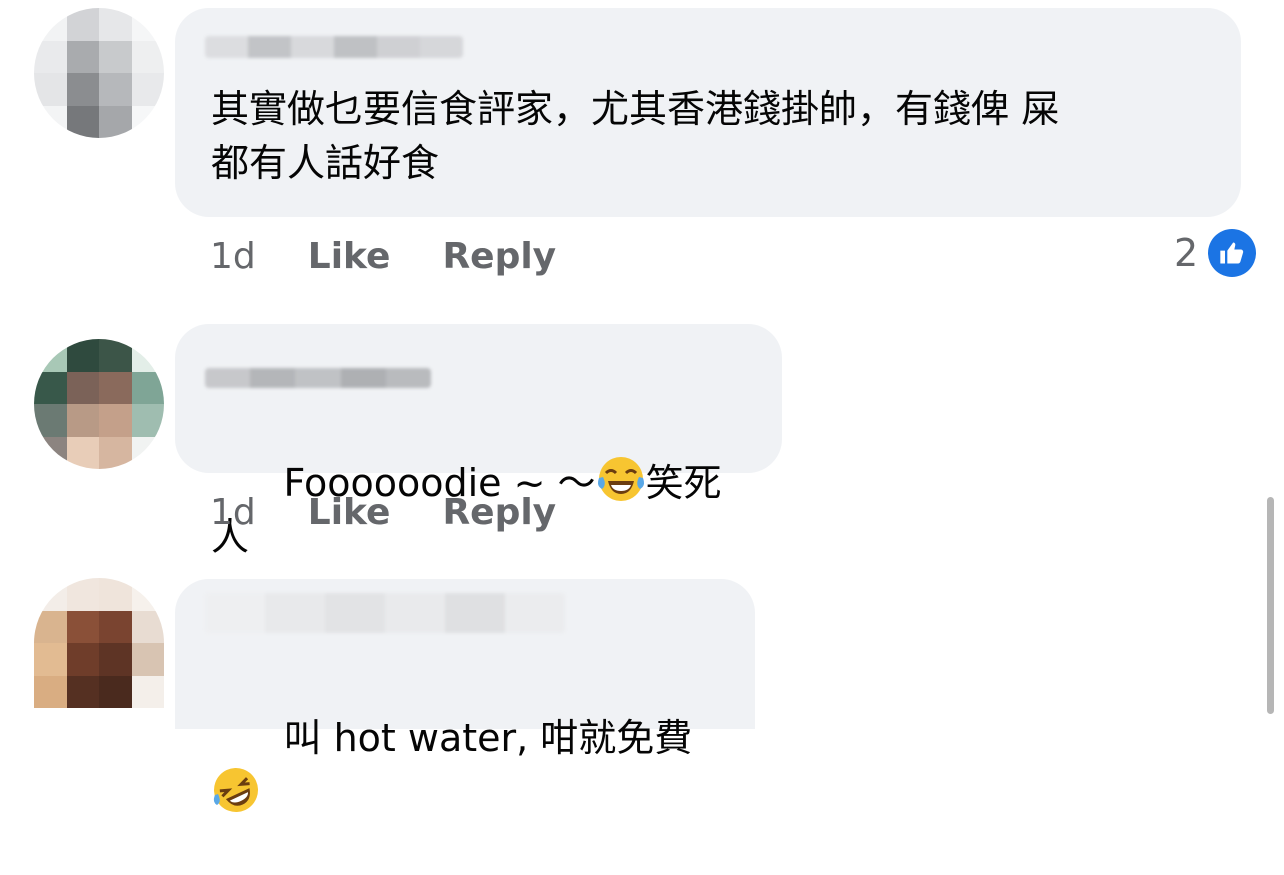 The width and height of the screenshot is (1284, 875). I want to click on comment-bubble: 叫 hot water, 咁就免費, so click(465, 695).